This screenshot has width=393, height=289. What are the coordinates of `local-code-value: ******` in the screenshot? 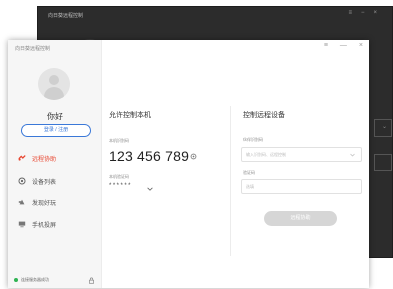 It's located at (121, 186).